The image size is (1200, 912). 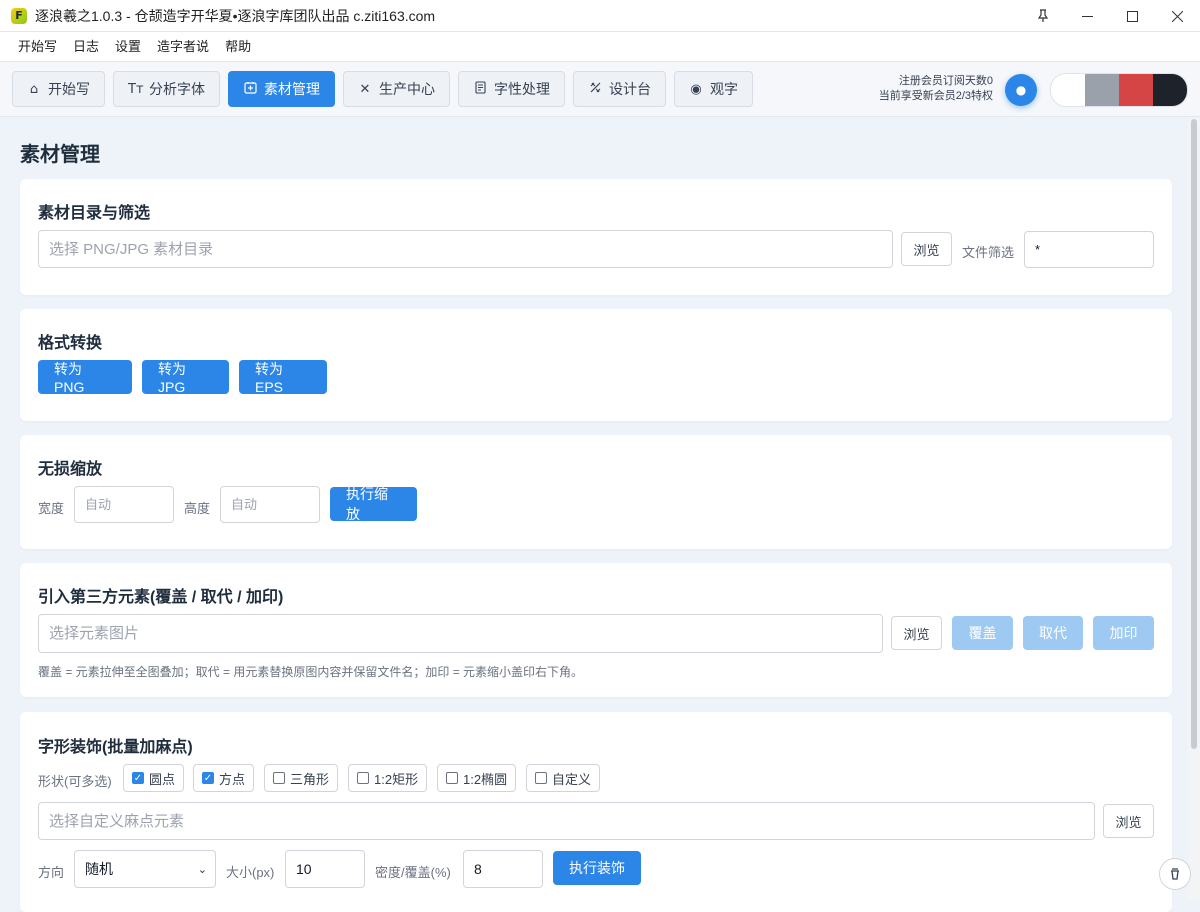 What do you see at coordinates (177, 89) in the screenshot?
I see `tab-label: 分析字体` at bounding box center [177, 89].